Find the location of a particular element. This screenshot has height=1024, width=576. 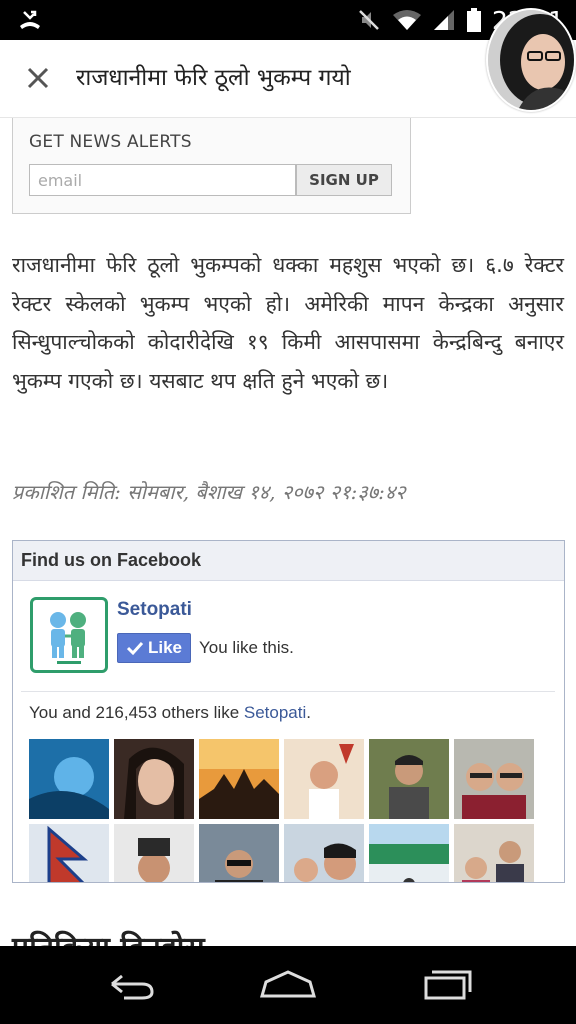

back-icon is located at coordinates (128, 984).